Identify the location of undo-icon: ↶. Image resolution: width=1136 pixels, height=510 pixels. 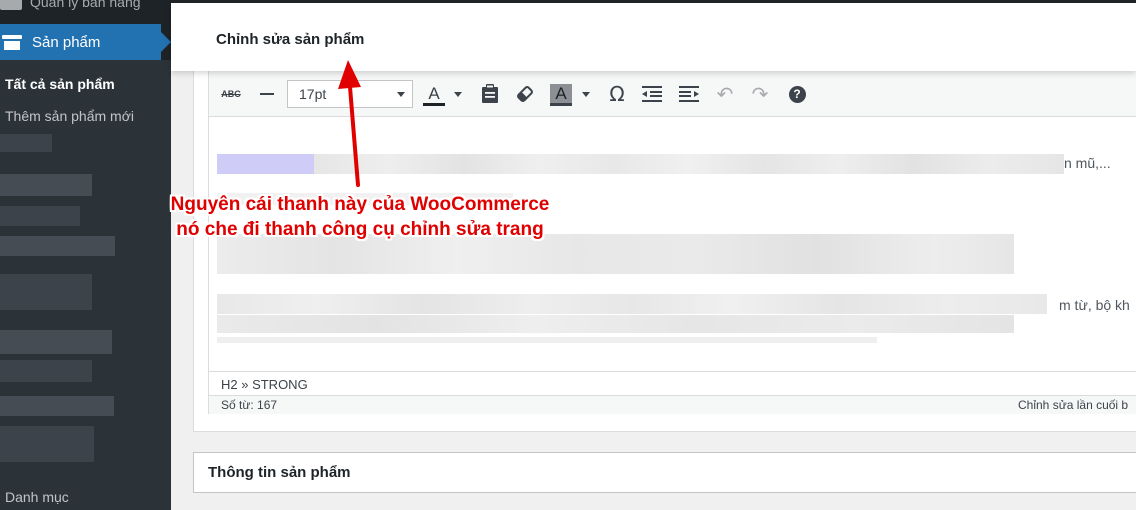
(725, 94).